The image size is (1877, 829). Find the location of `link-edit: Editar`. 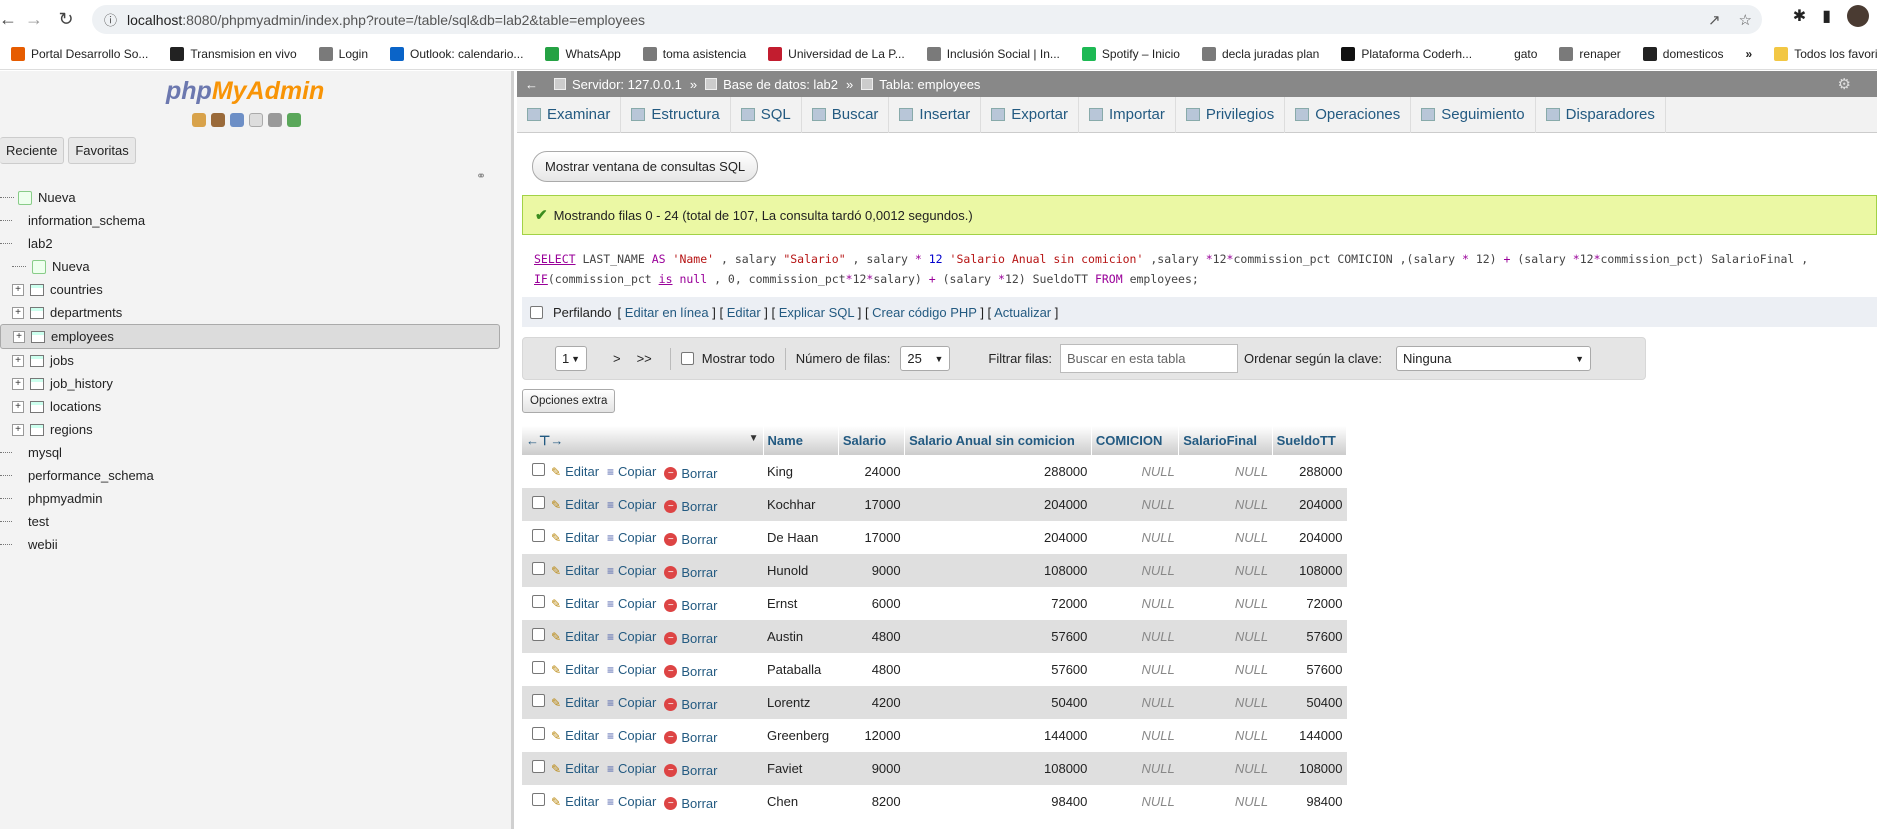

link-edit: Editar is located at coordinates (744, 312).